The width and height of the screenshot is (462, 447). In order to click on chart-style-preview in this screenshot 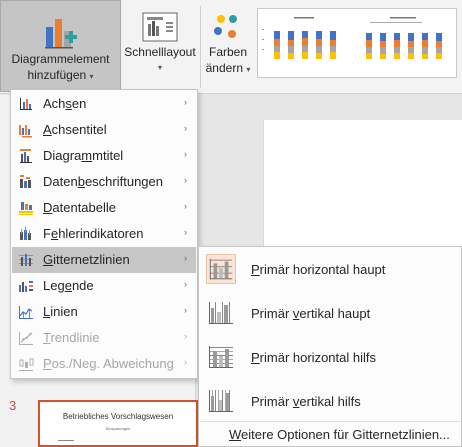, I will do `click(357, 43)`.